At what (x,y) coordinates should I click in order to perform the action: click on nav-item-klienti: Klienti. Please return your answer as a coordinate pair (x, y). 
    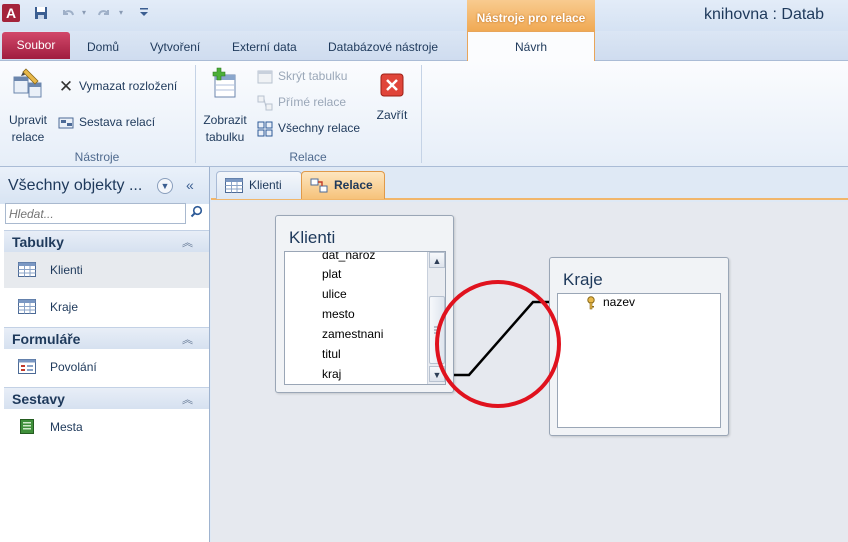
    Looking at the image, I should click on (106, 270).